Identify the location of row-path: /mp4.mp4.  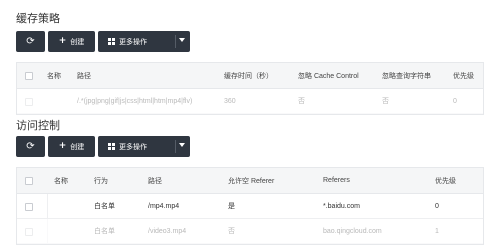
(164, 206).